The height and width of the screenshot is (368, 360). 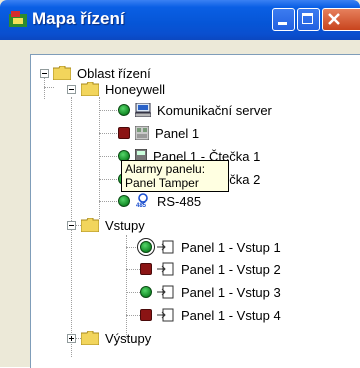 I want to click on close-icon, so click(x=334, y=19).